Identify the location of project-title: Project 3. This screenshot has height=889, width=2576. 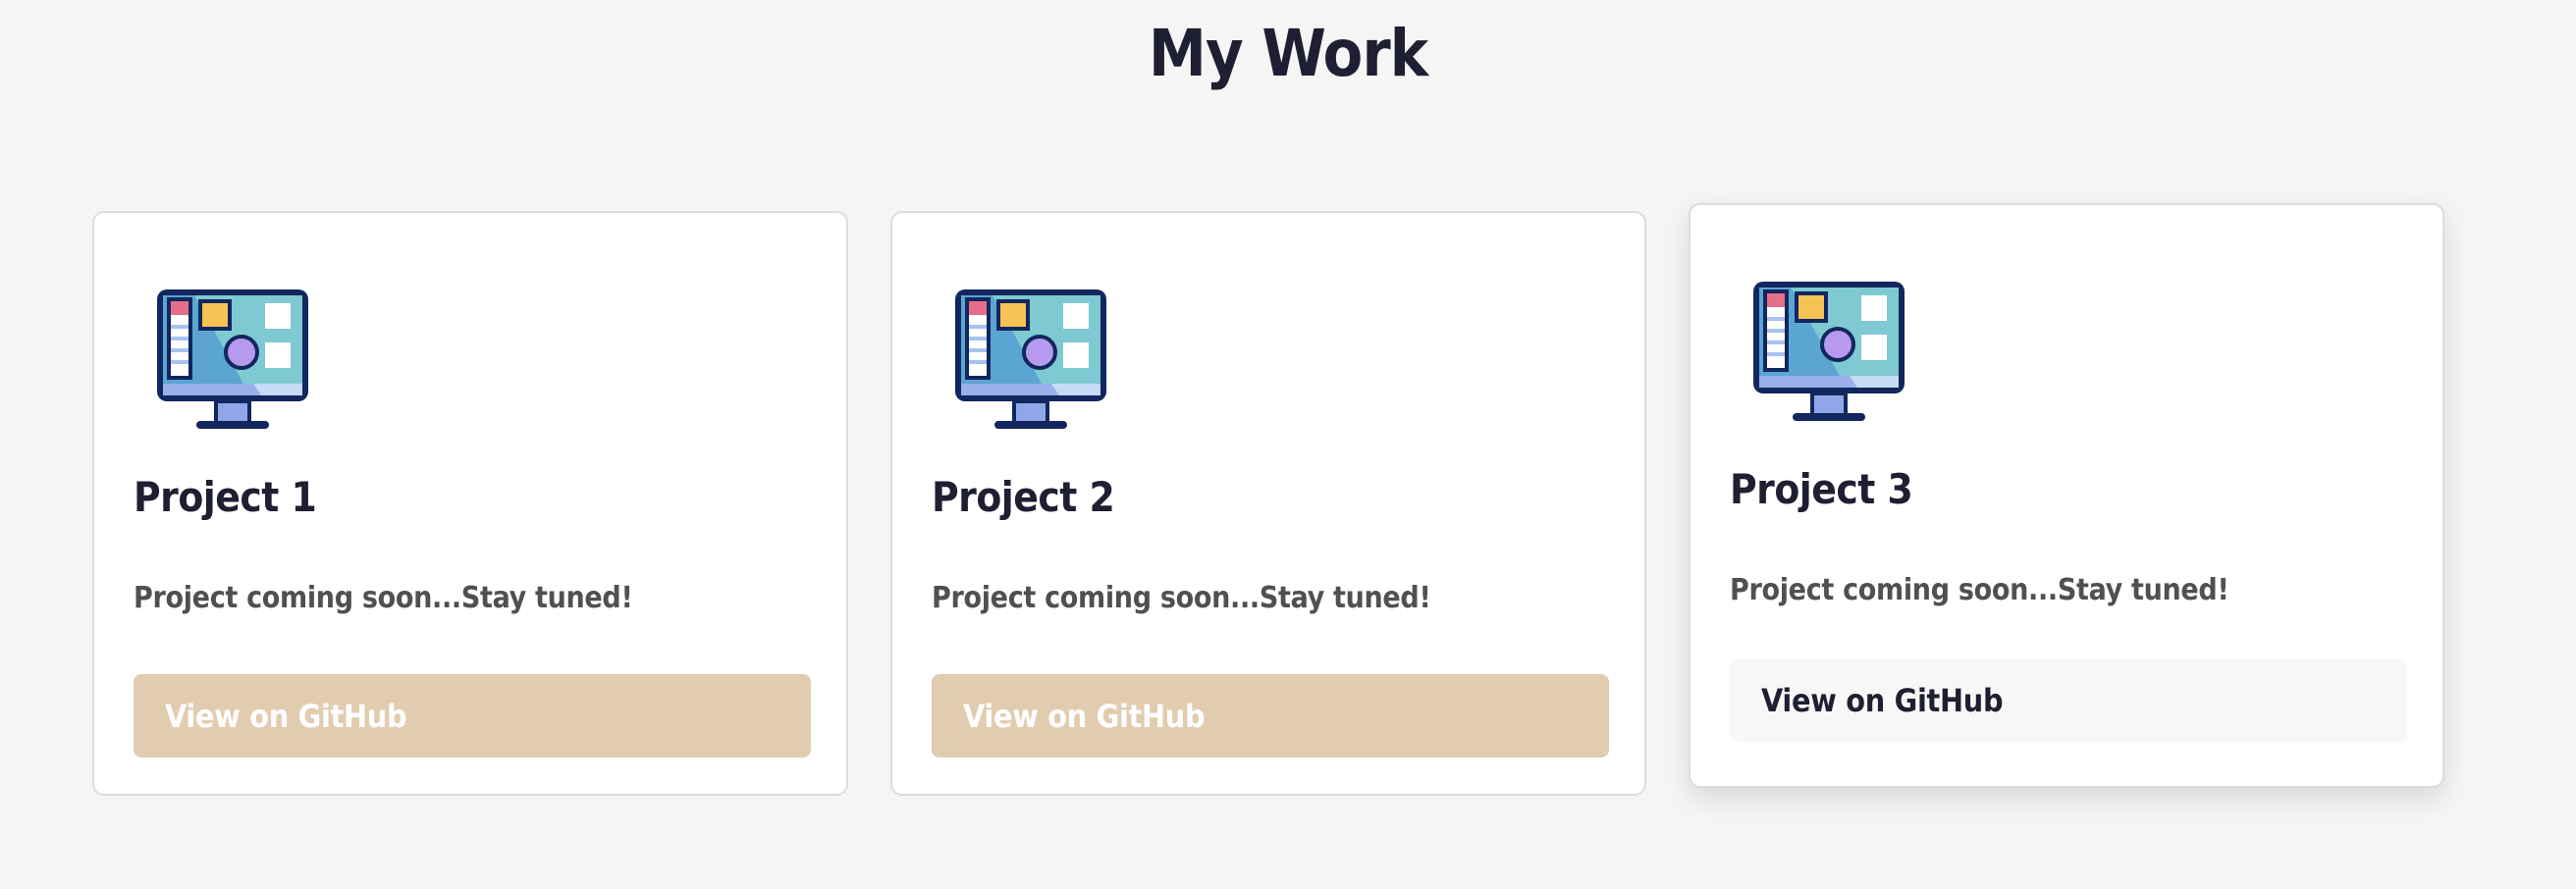
(1821, 489).